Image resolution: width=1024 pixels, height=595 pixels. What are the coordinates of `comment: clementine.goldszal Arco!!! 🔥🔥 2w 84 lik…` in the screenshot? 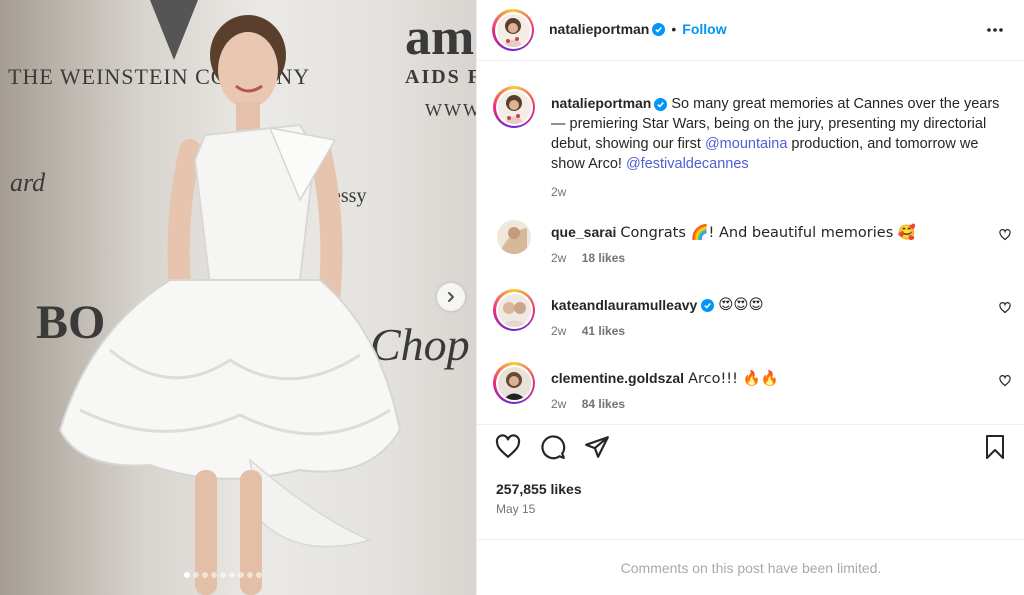 It's located at (753, 392).